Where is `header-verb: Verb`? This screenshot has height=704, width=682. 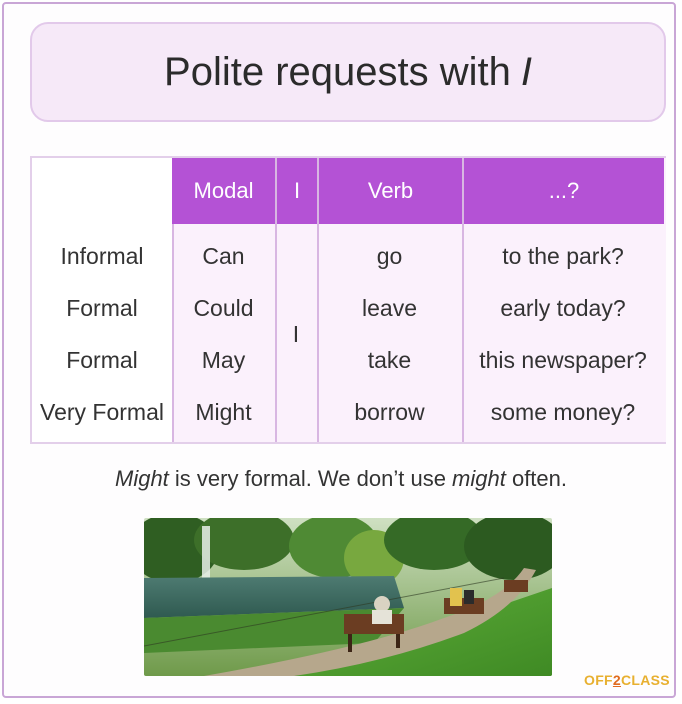
header-verb: Verb is located at coordinates (389, 191).